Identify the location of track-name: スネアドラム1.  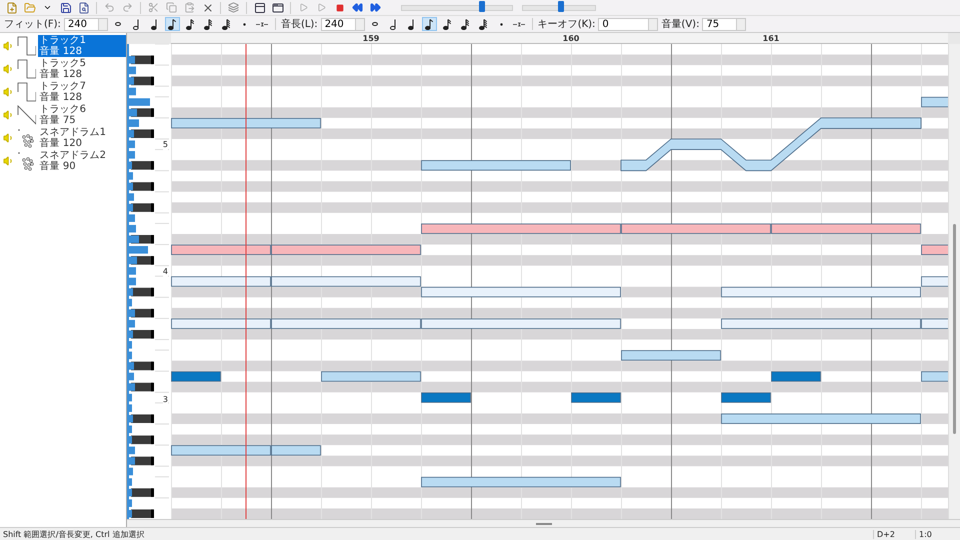
(74, 132).